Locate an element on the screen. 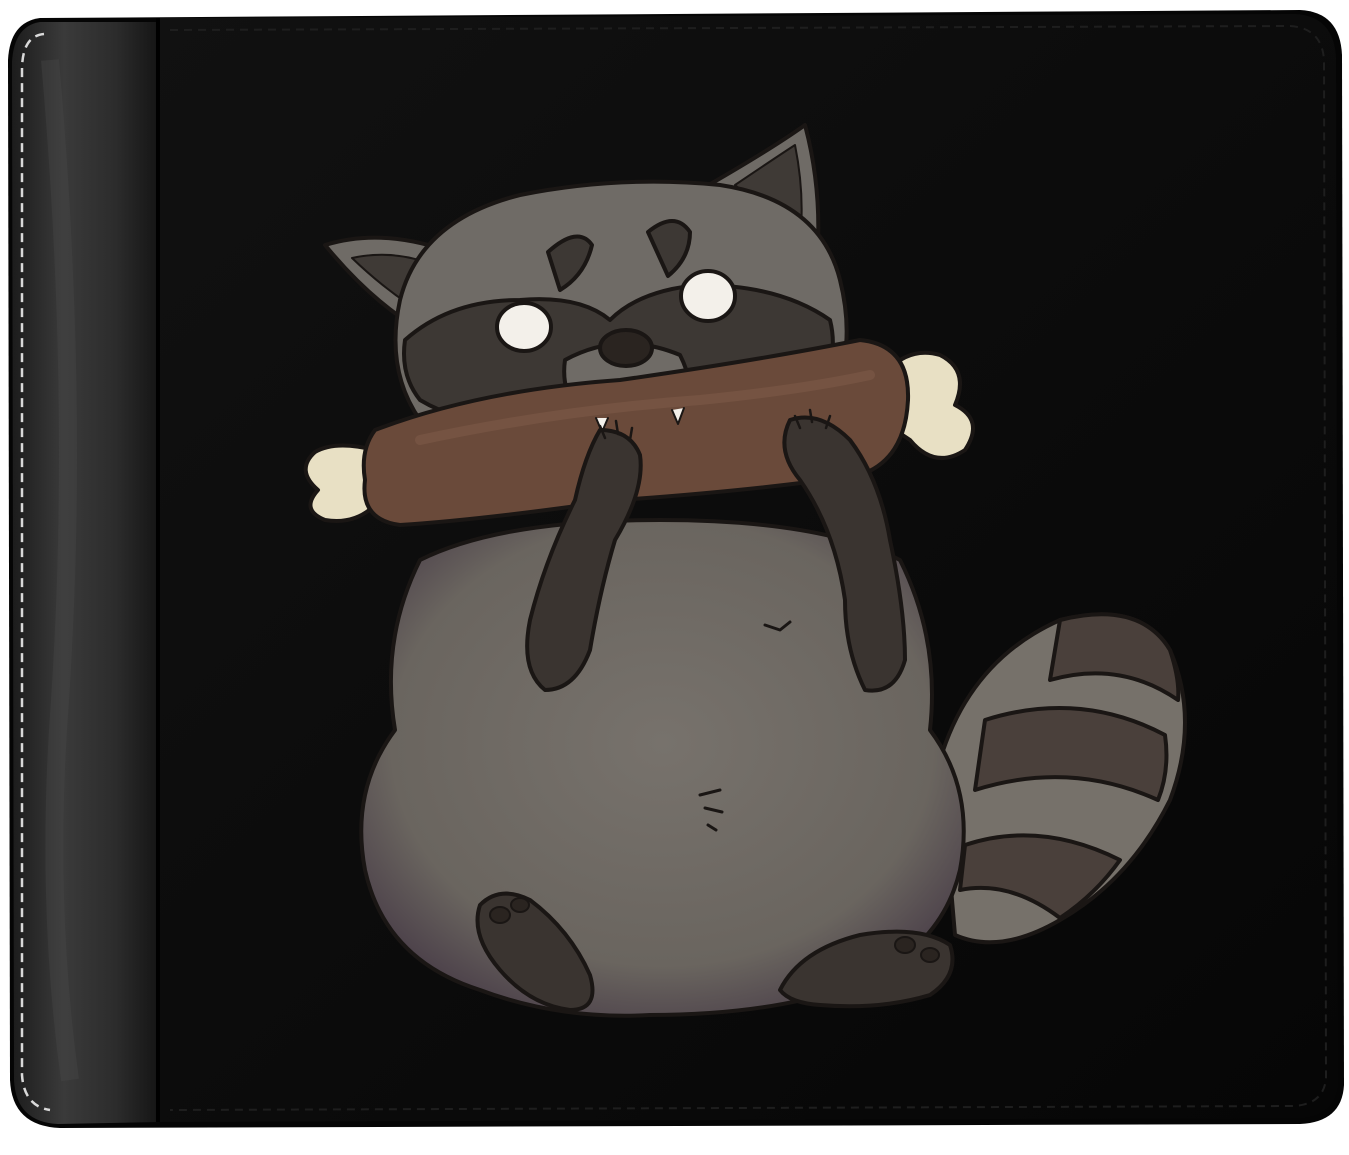 The height and width of the screenshot is (1155, 1349). nose is located at coordinates (626, 348).